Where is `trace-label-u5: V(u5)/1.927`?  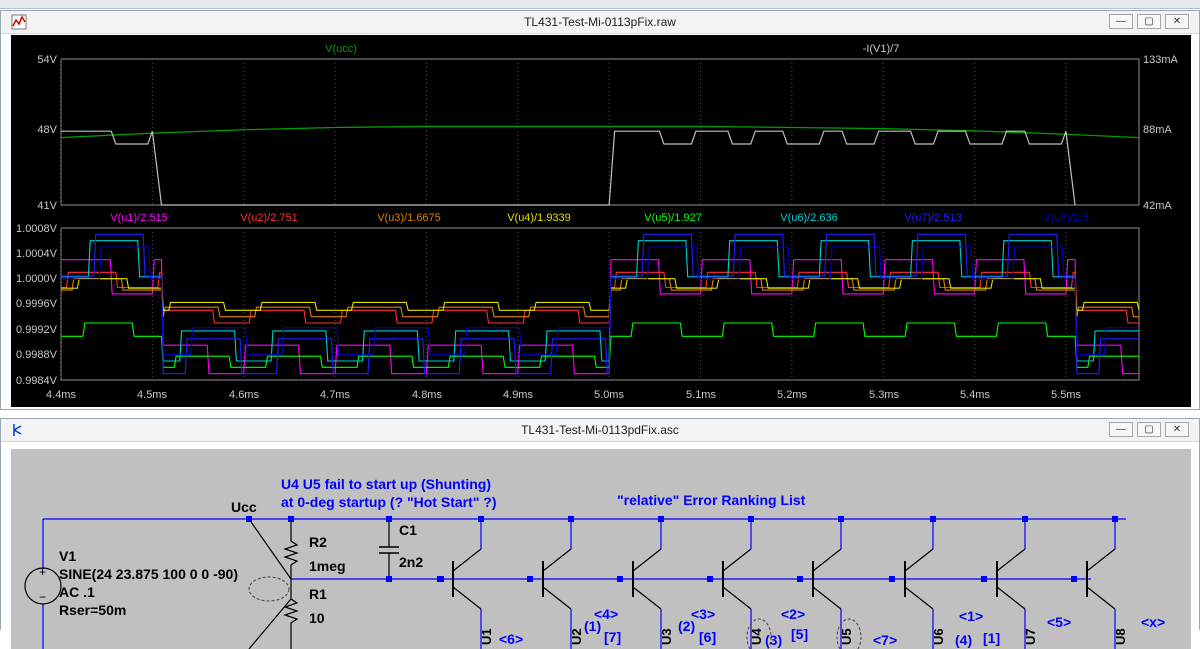
trace-label-u5: V(u5)/1.927 is located at coordinates (672, 218).